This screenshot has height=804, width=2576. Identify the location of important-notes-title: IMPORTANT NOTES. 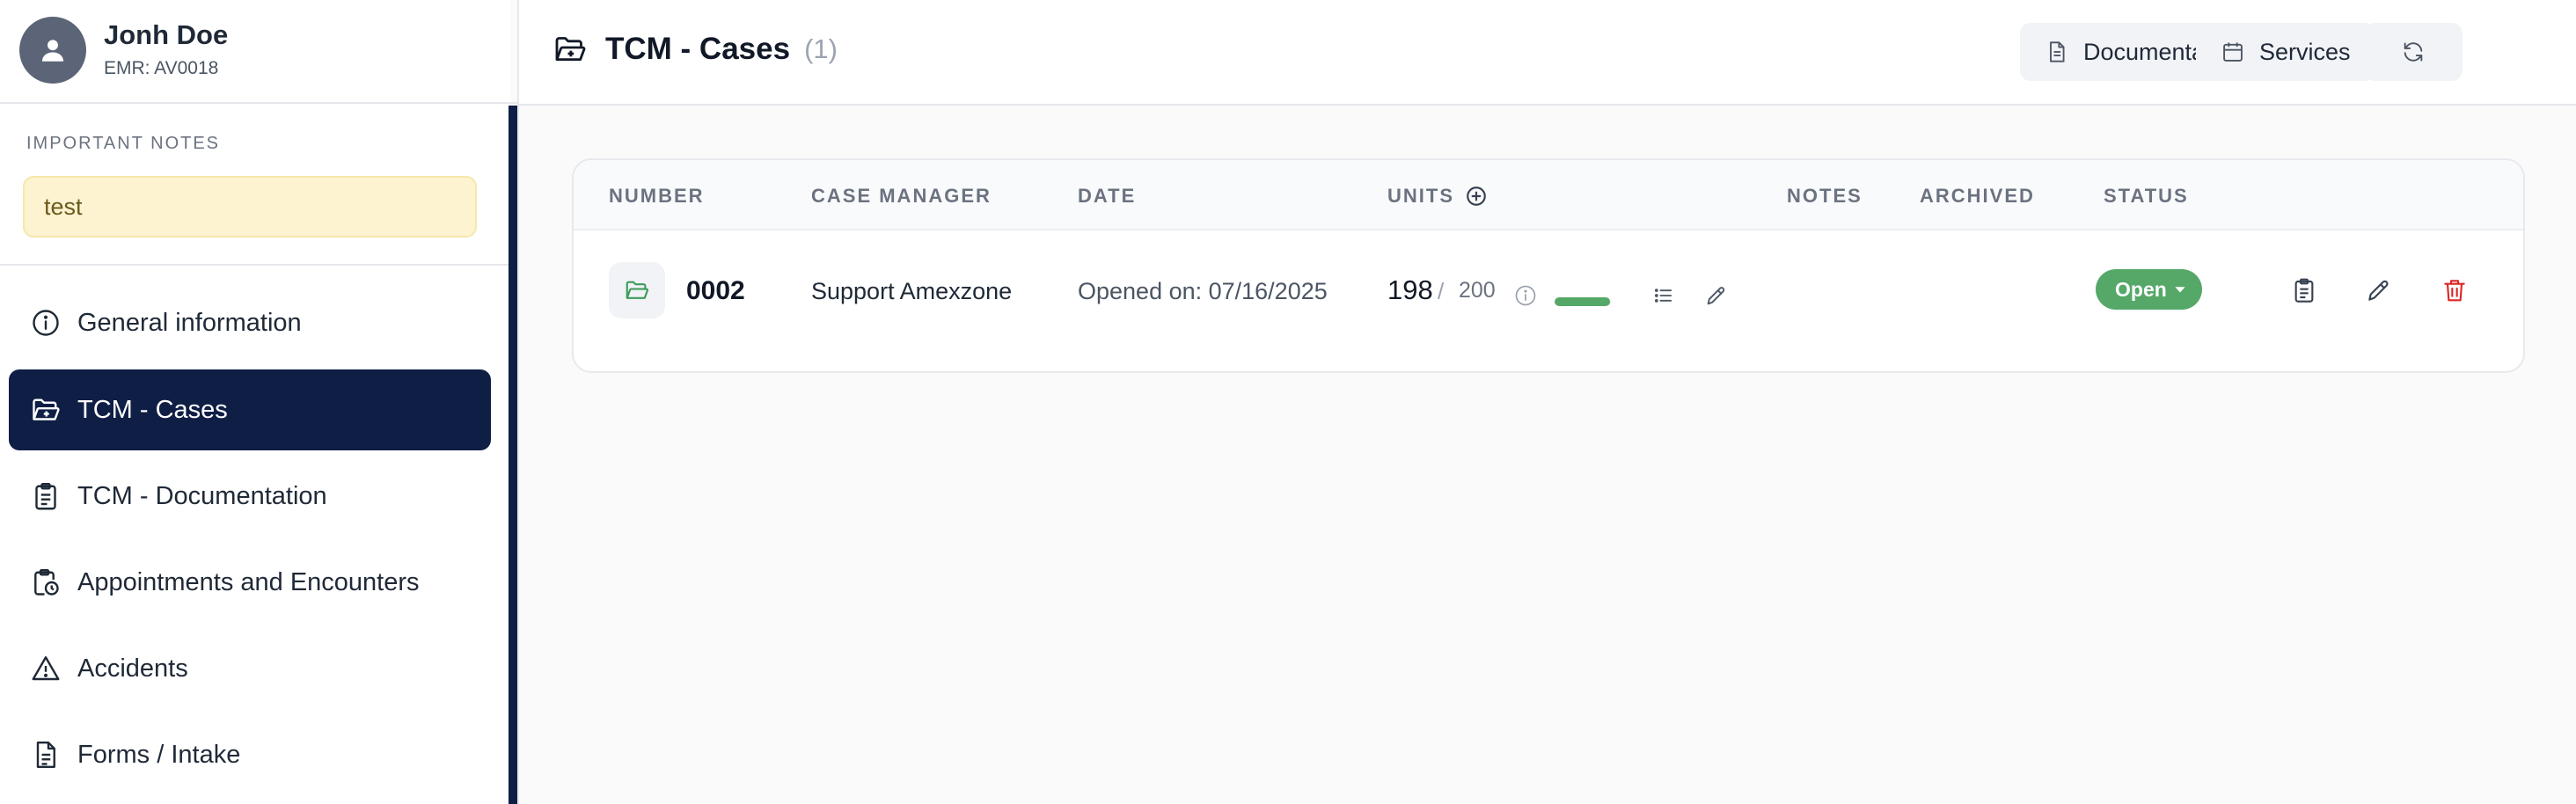
(123, 143).